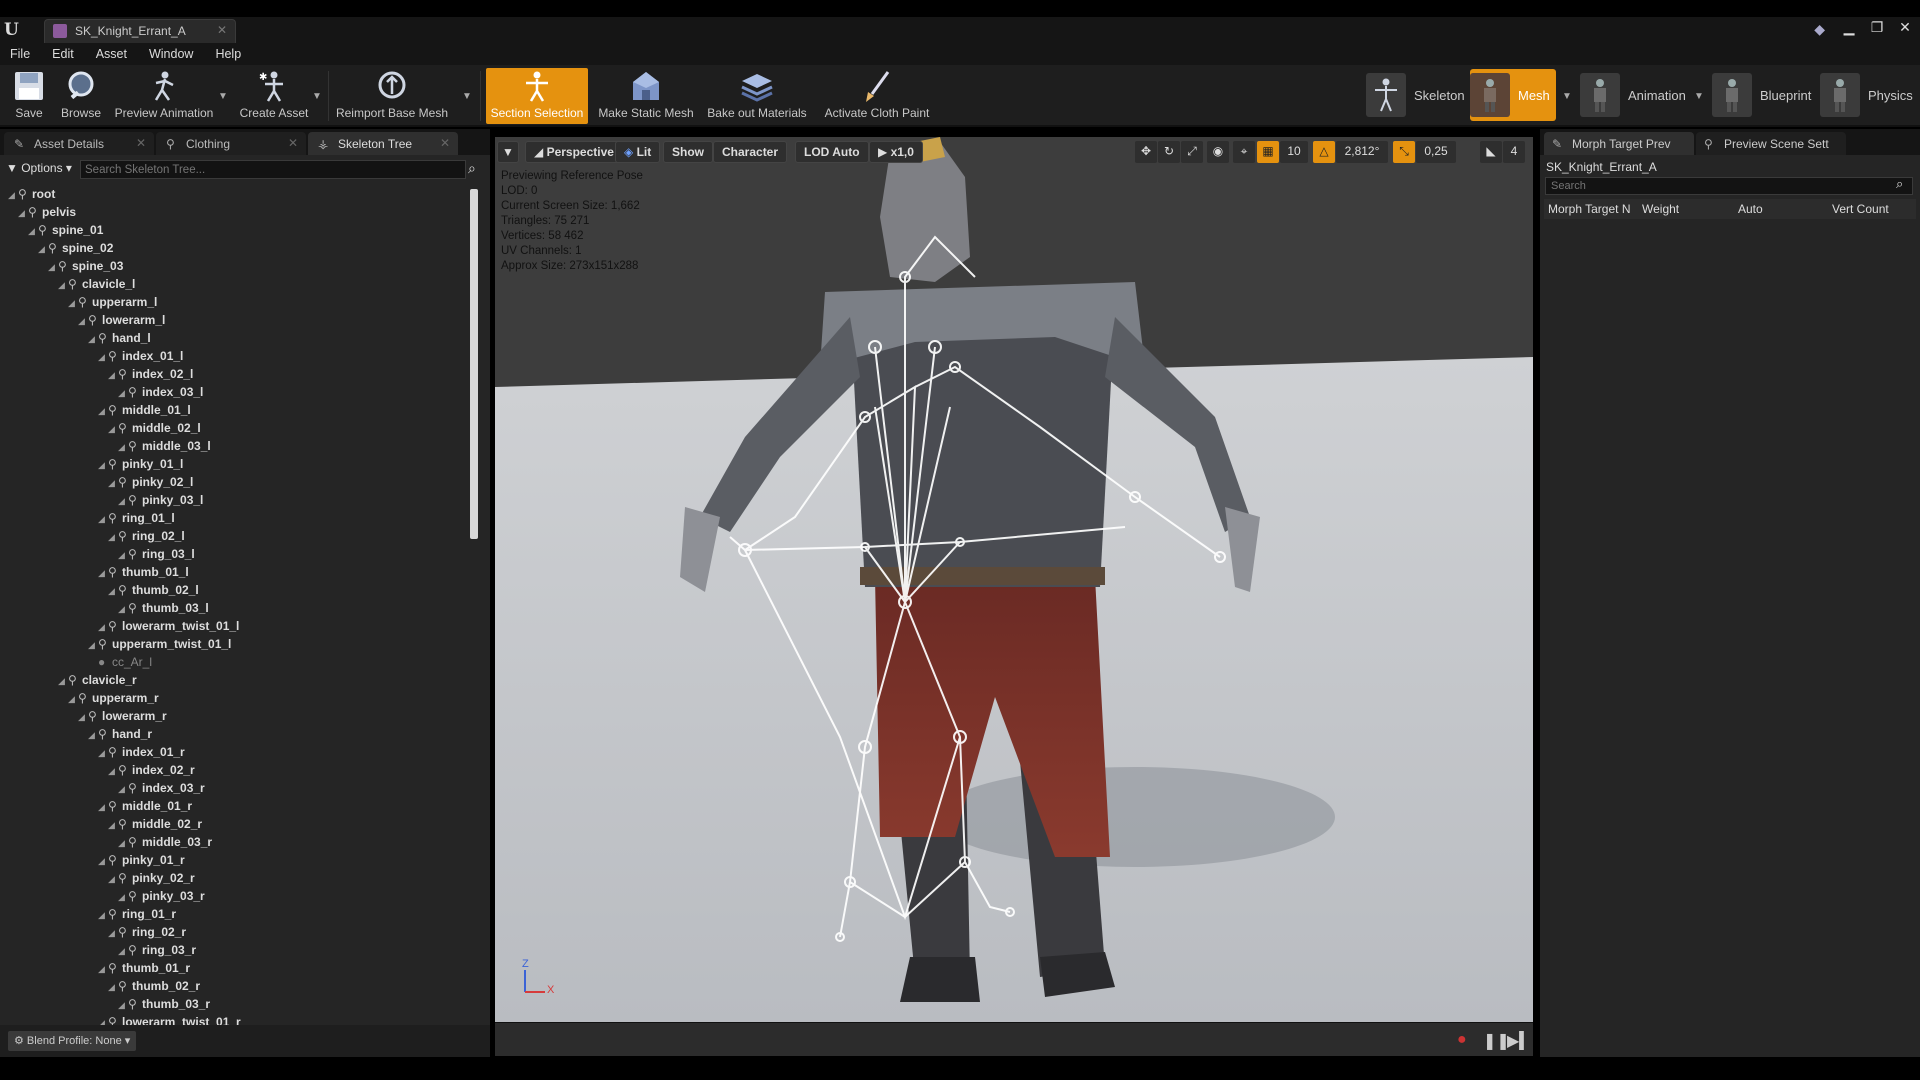  Describe the element at coordinates (638, 152) in the screenshot. I see `lit-button: ◈ Lit` at that location.